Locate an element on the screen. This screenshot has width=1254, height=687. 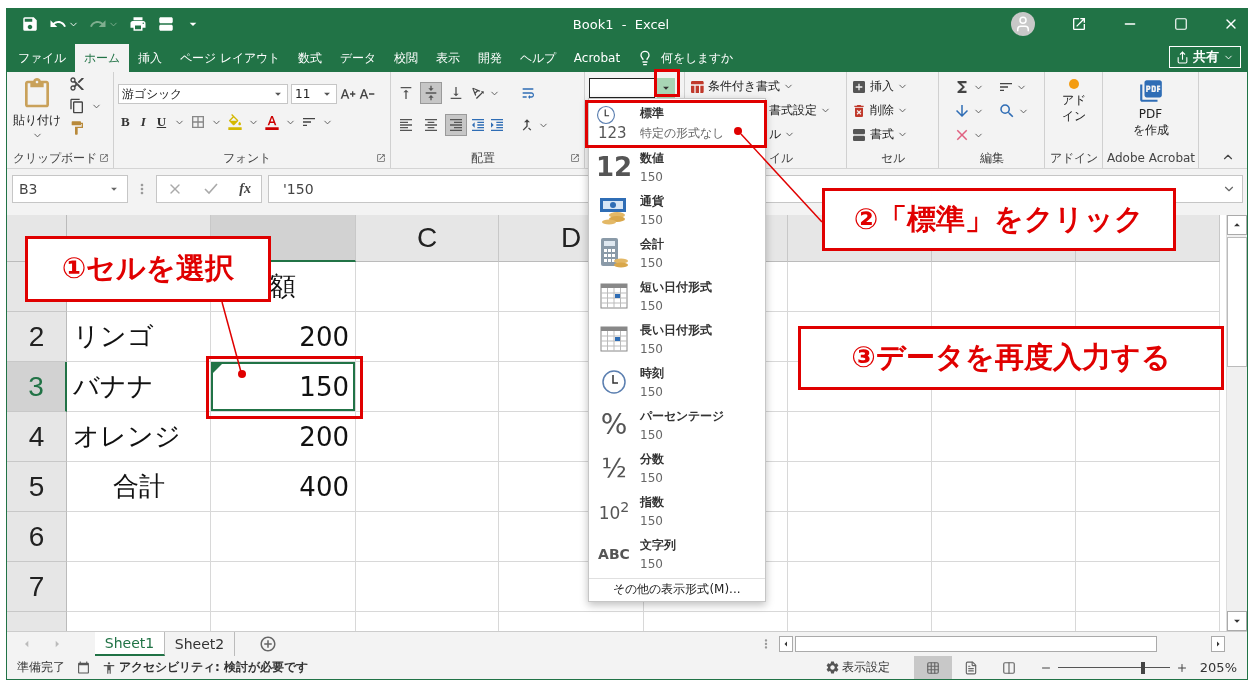
group-label: セル is located at coordinates (892, 158).